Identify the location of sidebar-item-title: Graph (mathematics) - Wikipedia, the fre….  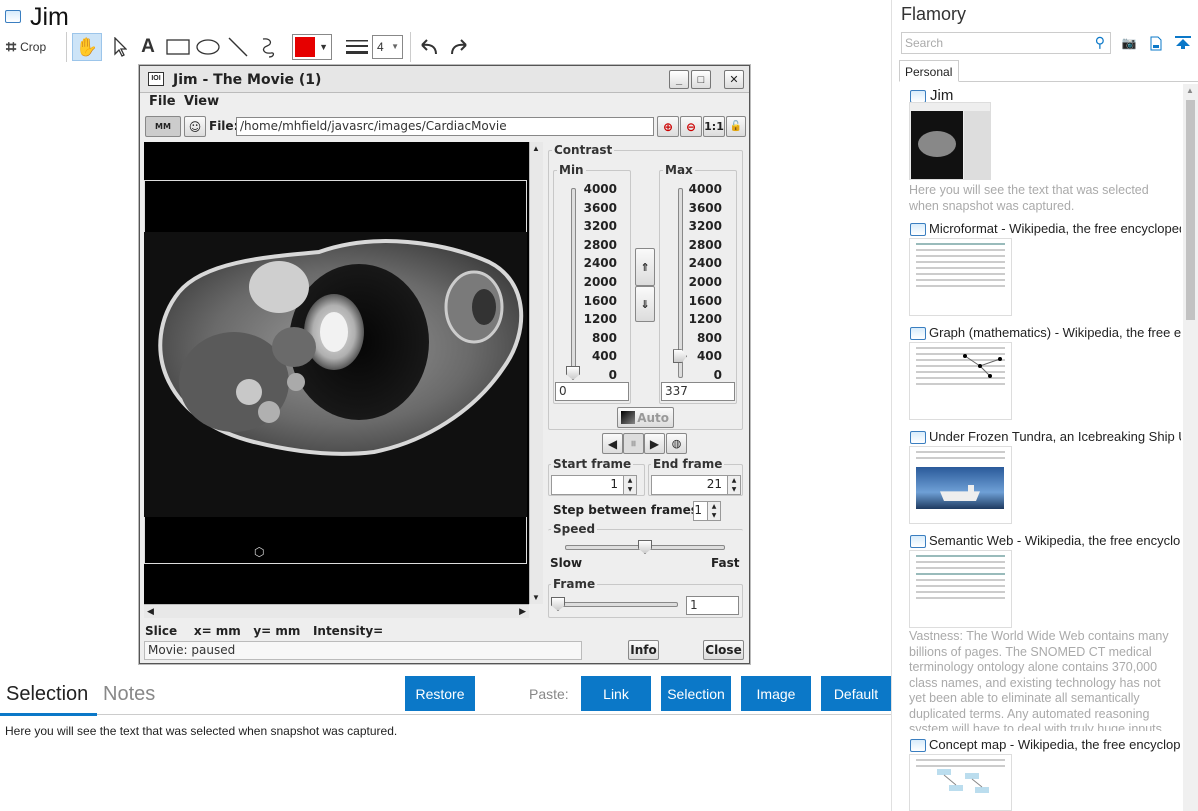
(1055, 332).